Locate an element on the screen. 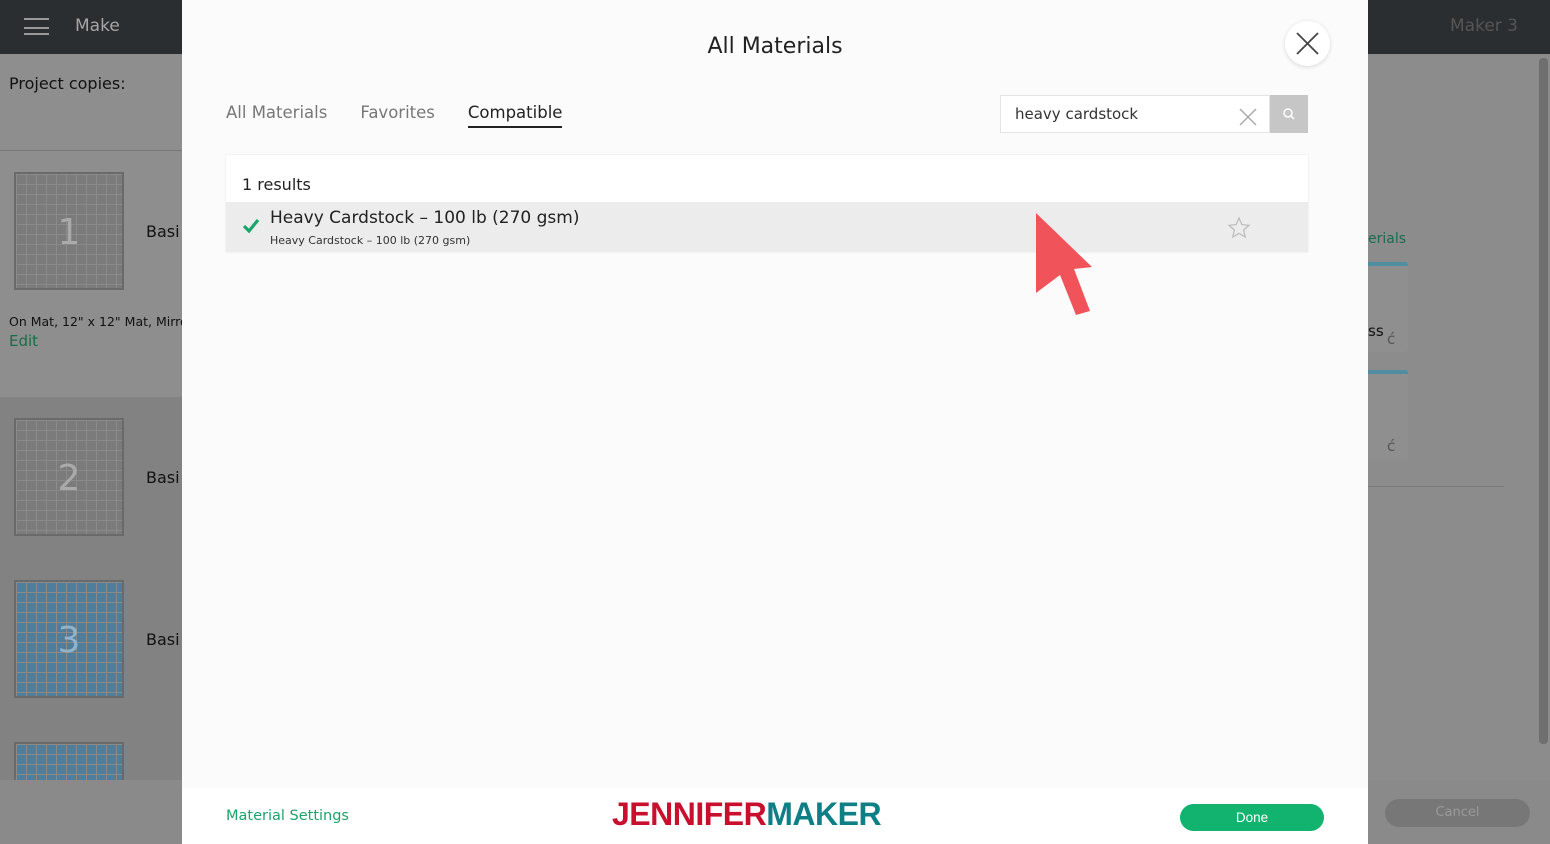 Image resolution: width=1550 pixels, height=844 pixels. cancel-button: Cancel is located at coordinates (1457, 813).